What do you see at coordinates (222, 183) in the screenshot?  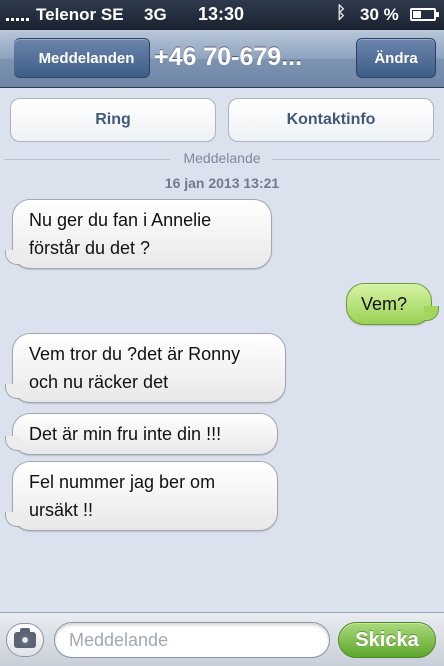 I see `thread-timestamp: 16 jan 2013 13:21` at bounding box center [222, 183].